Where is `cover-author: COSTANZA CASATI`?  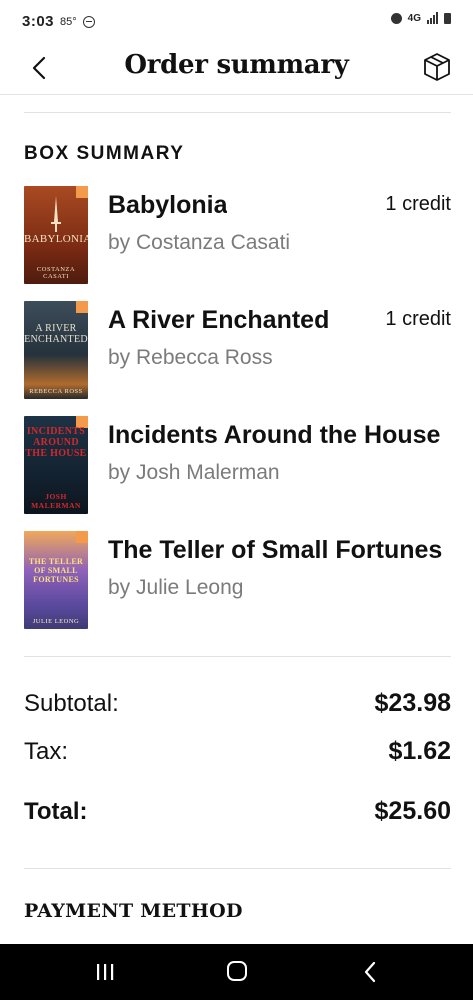 cover-author: COSTANZA CASATI is located at coordinates (56, 273).